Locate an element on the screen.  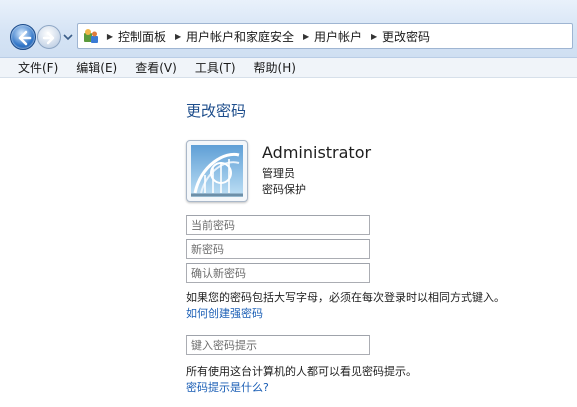
arrow-left-icon is located at coordinates (25, 38).